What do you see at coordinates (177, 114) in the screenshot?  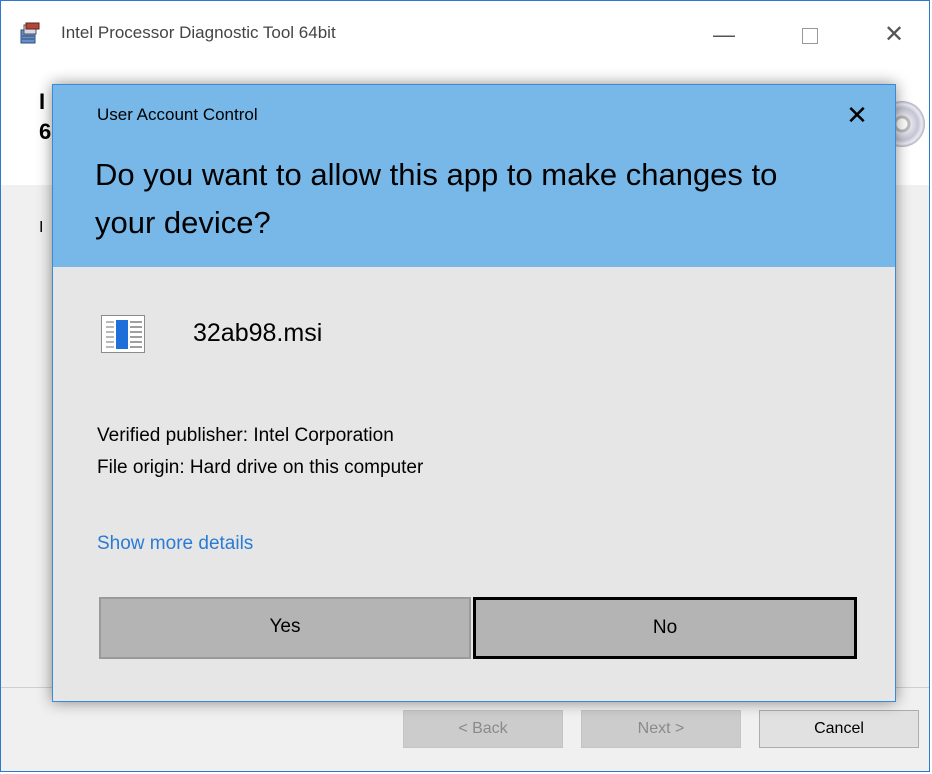 I see `uac-title: User Account Control` at bounding box center [177, 114].